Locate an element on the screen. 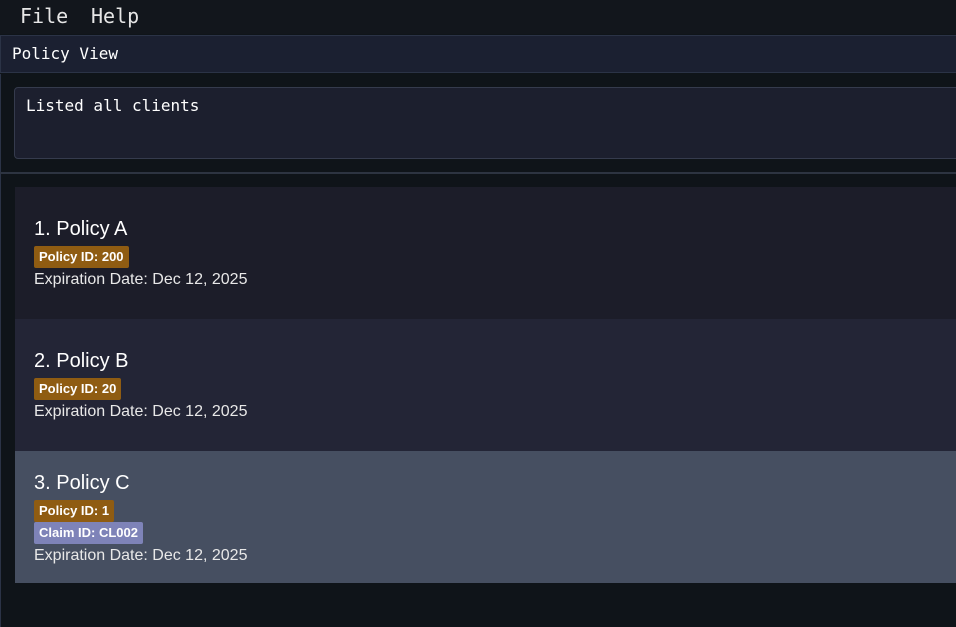 This screenshot has width=956, height=627. menu-file: File is located at coordinates (44, 16).